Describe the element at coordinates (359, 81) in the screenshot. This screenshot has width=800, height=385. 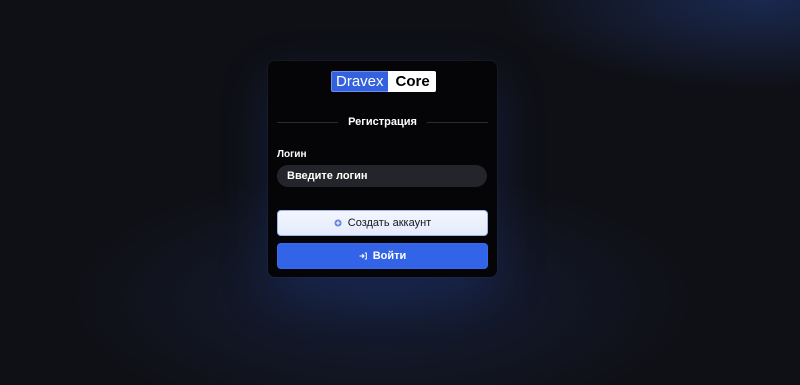
I see `logo-text-dravex: Dravex` at that location.